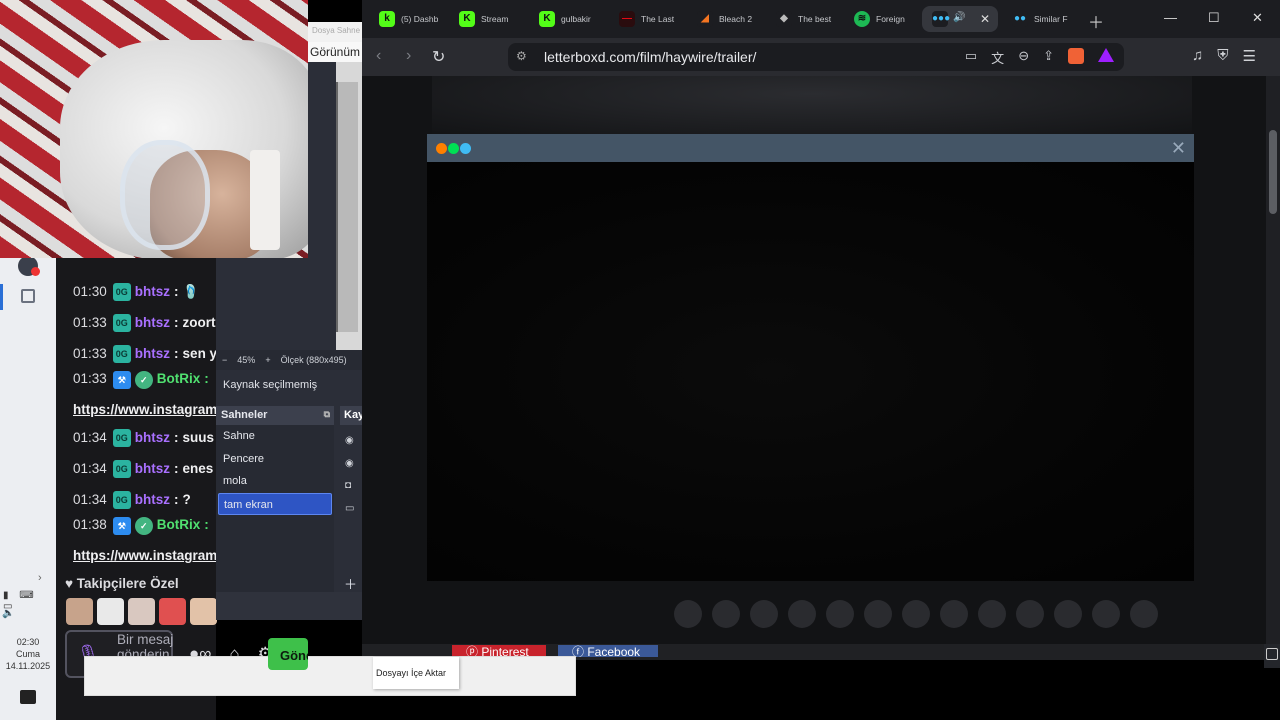 The height and width of the screenshot is (720, 1280). What do you see at coordinates (224, 360) in the screenshot?
I see `zoom-out-button: −` at bounding box center [224, 360].